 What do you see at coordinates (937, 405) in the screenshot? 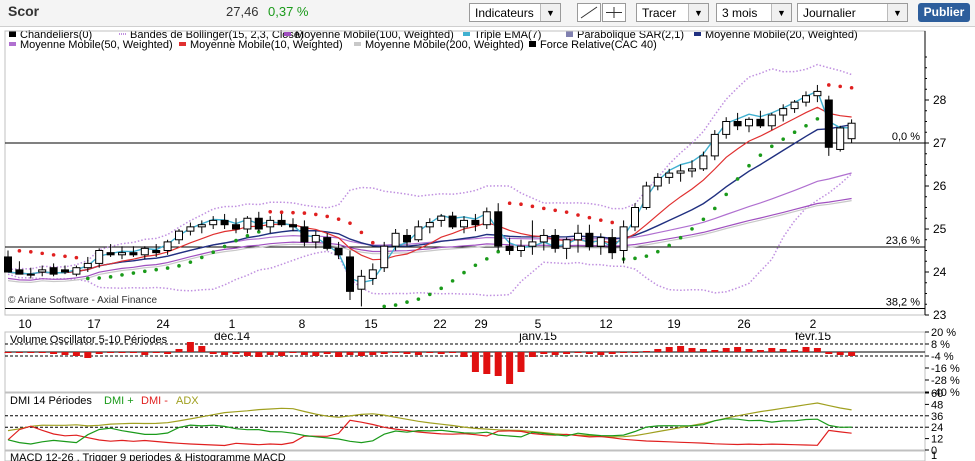
I see `dmi-tick-label: 48` at bounding box center [937, 405].